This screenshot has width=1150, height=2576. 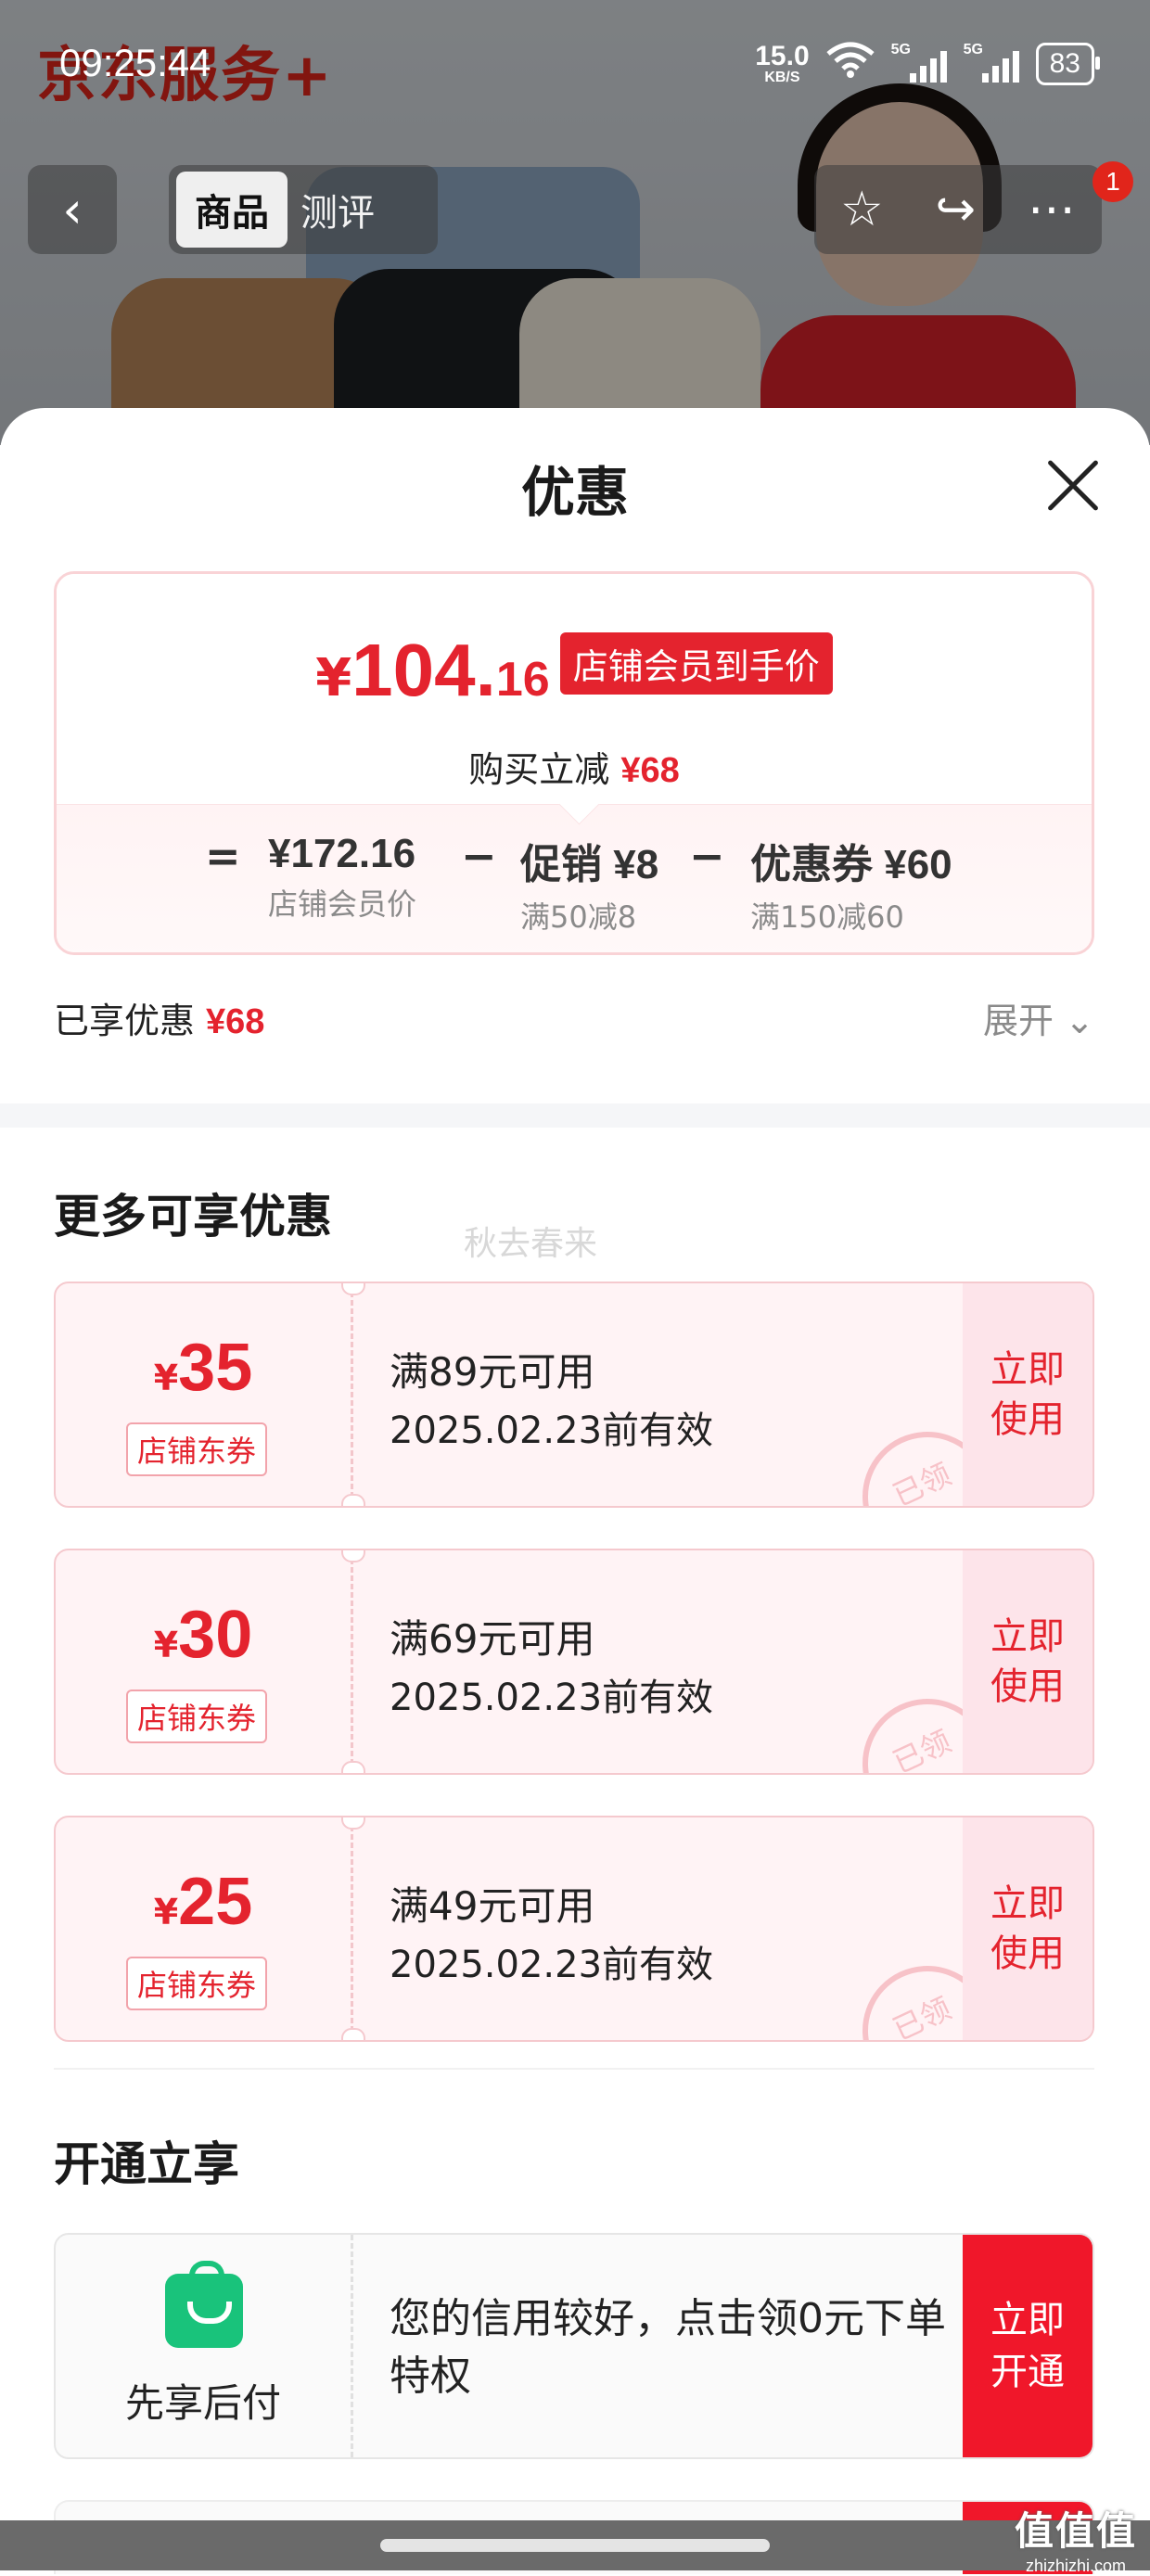 I want to click on status-time: 09:25:44, so click(x=135, y=62).